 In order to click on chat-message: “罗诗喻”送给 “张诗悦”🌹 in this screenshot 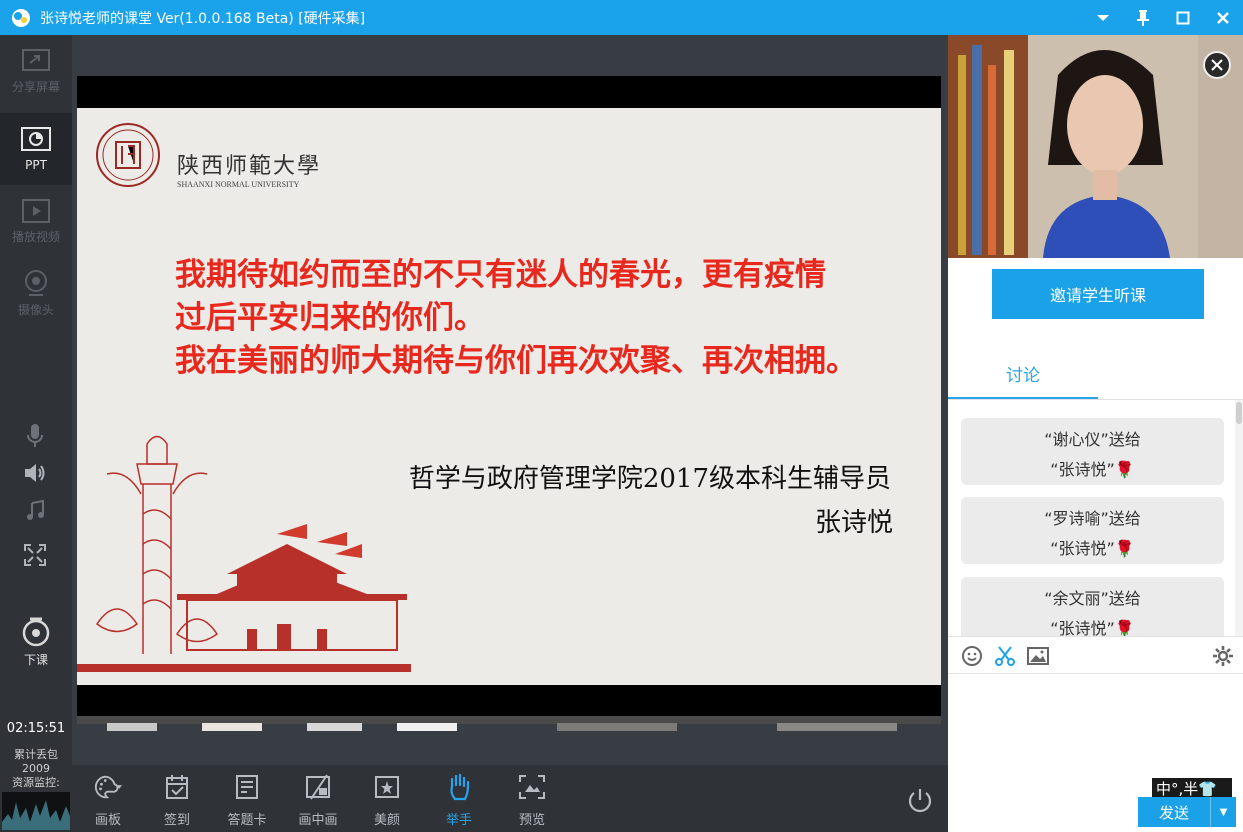, I will do `click(1092, 530)`.